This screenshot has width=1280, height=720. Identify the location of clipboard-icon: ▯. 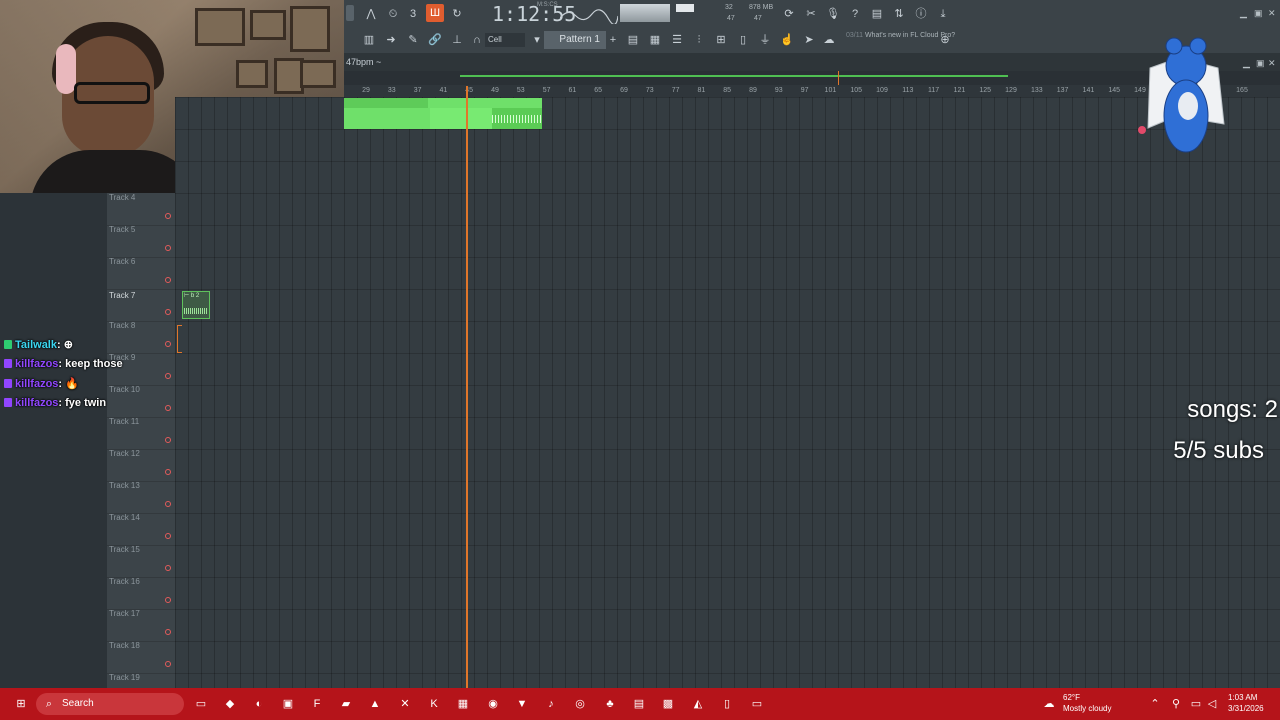
(743, 40).